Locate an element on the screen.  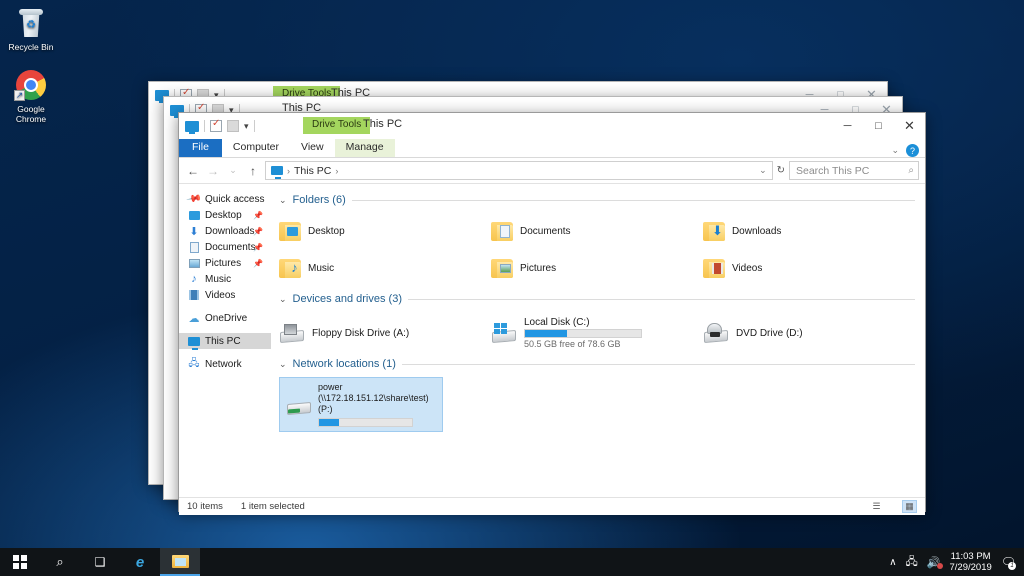
folder-item-videos: Videos is located at coordinates (808, 268).